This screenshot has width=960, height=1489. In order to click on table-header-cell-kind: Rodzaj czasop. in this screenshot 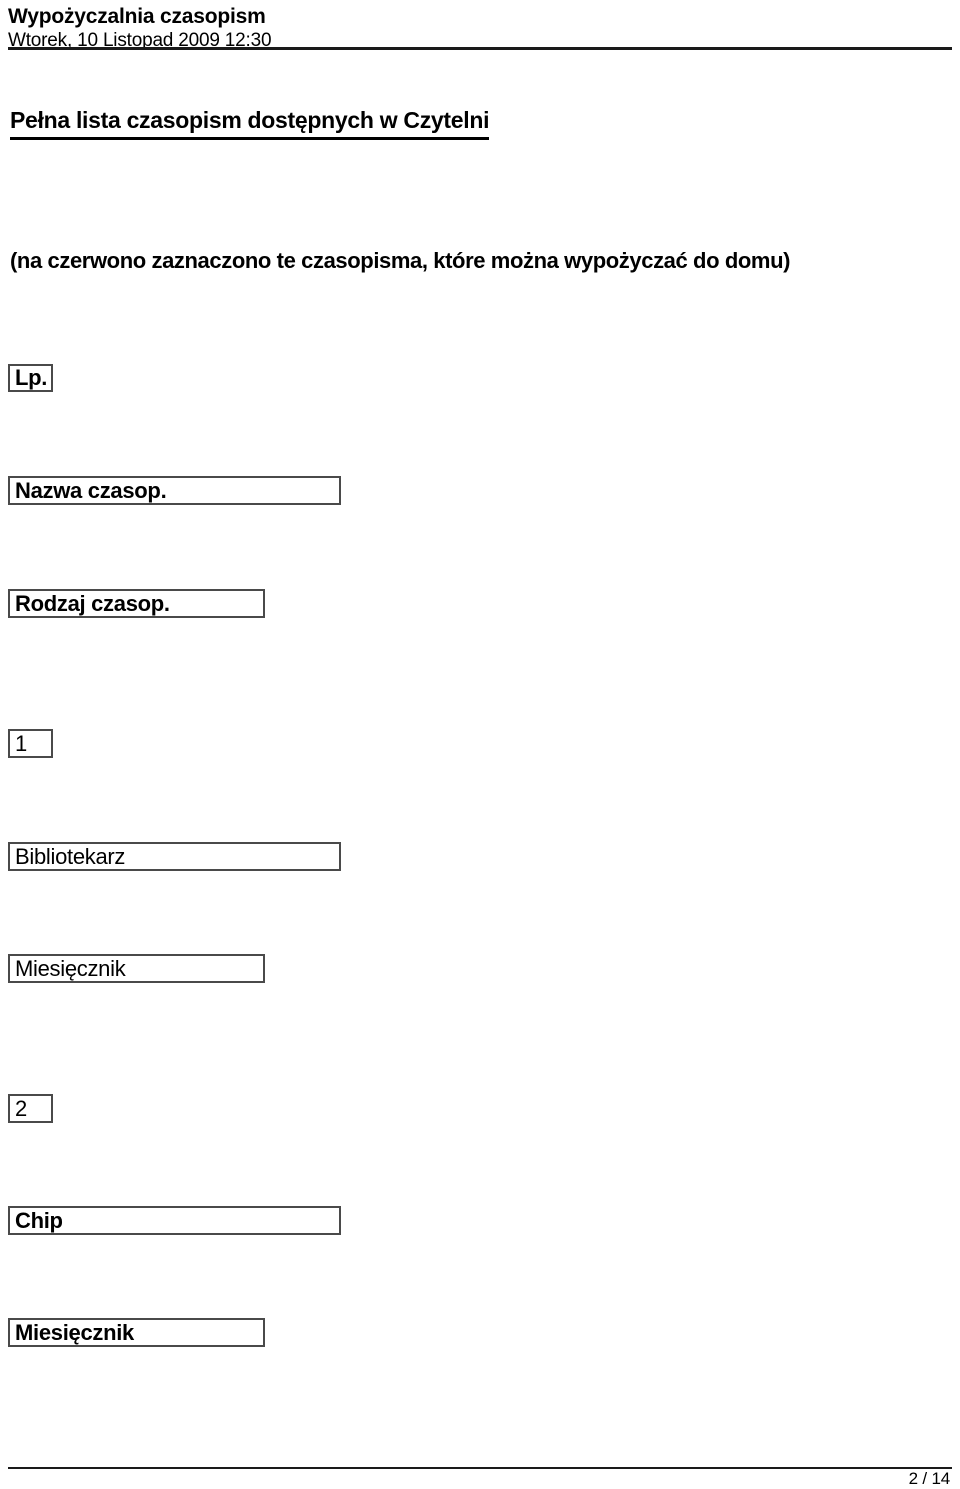, I will do `click(136, 603)`.